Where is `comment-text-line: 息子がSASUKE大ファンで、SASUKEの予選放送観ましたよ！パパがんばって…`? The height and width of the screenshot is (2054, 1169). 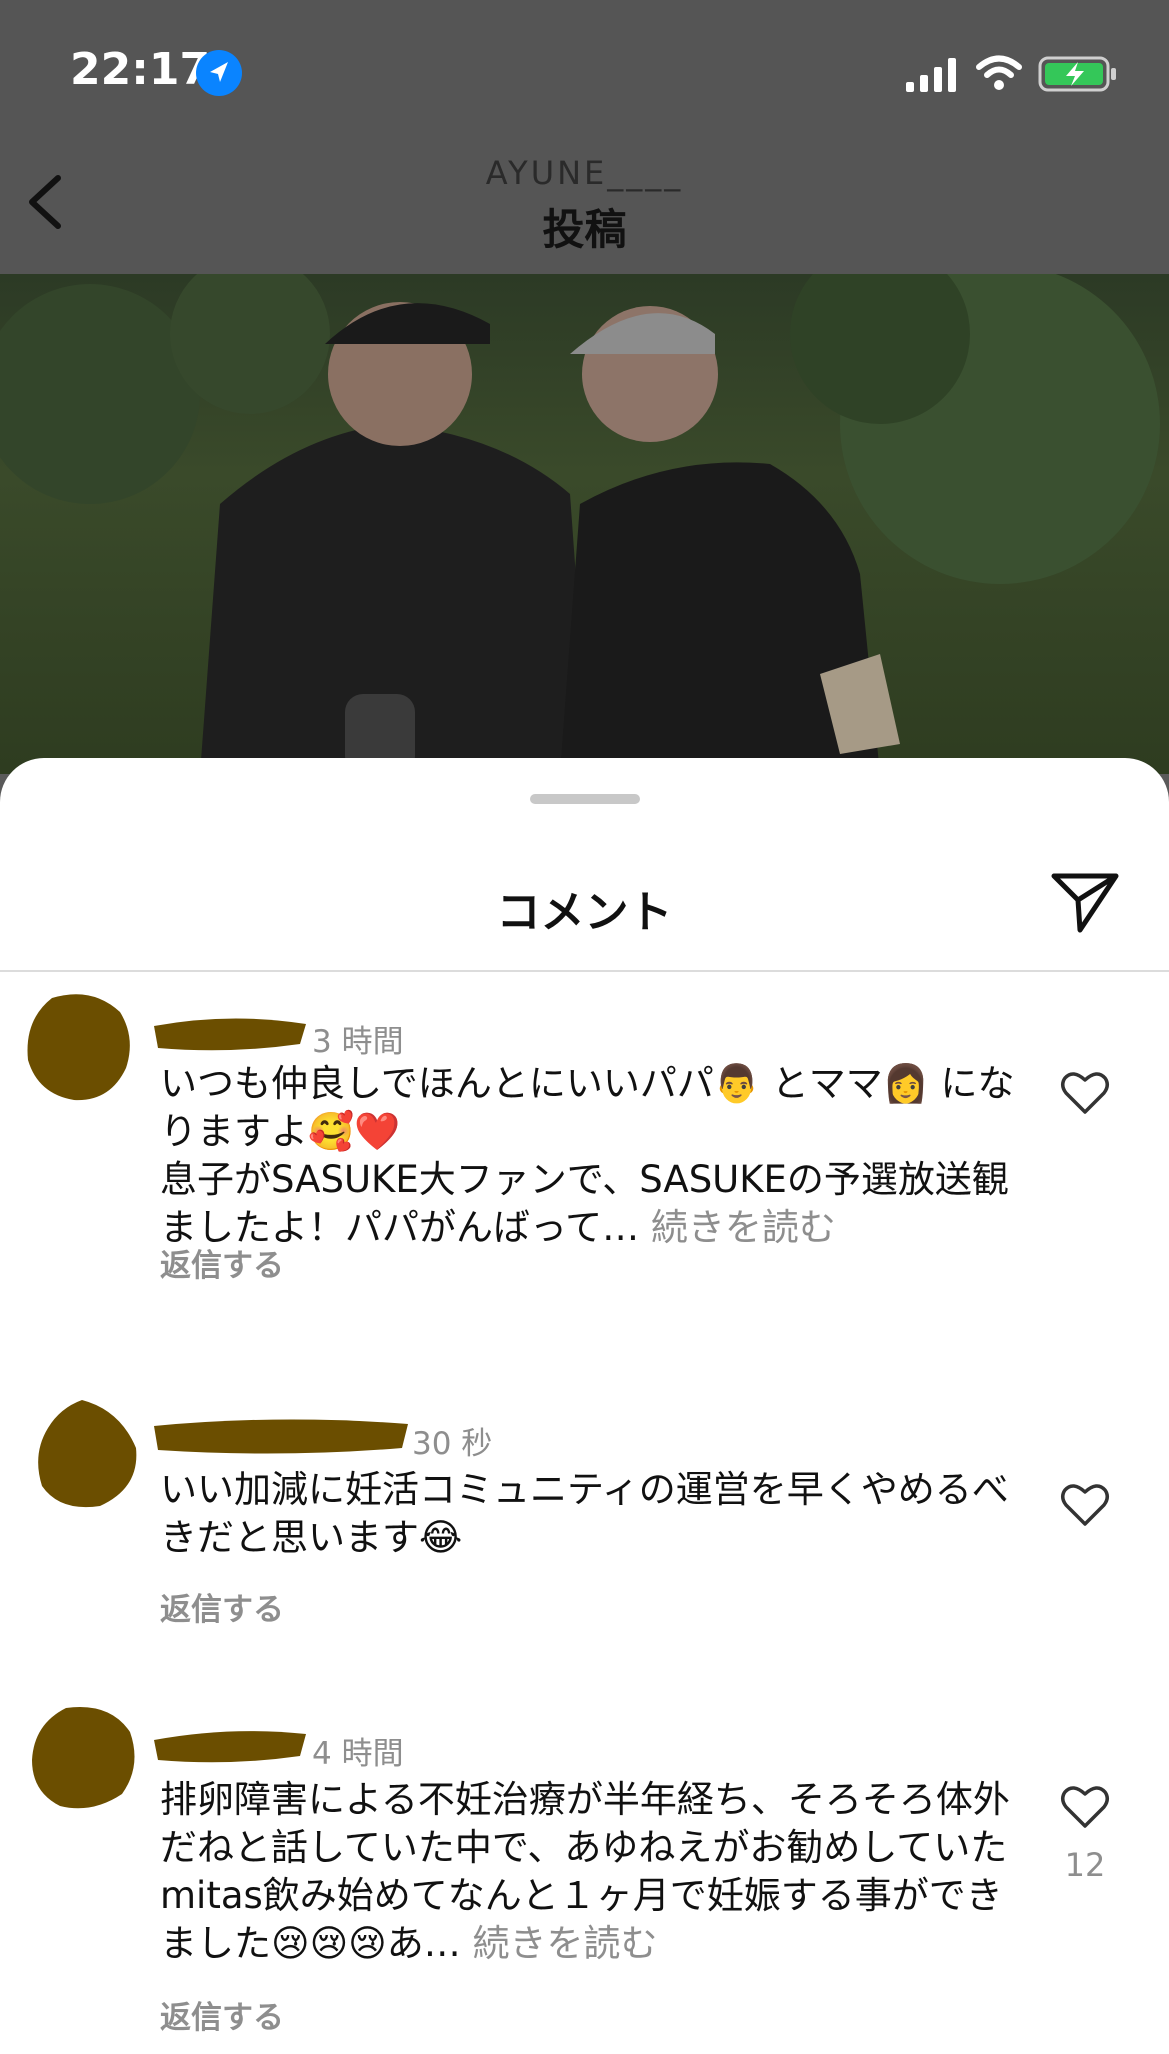
comment-text-line: 息子がSASUKE大ファンで、SASUKEの予選放送観ましたよ！パパがんばって… is located at coordinates (584, 1203).